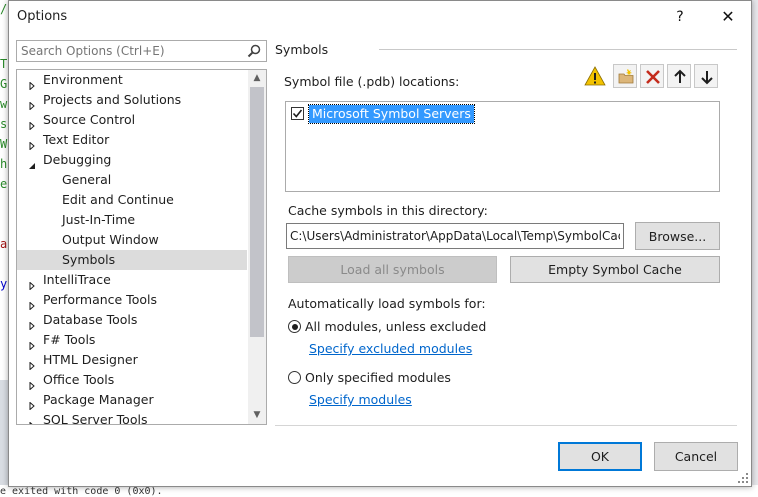  What do you see at coordinates (4, 244) in the screenshot?
I see `background-glyph: a` at bounding box center [4, 244].